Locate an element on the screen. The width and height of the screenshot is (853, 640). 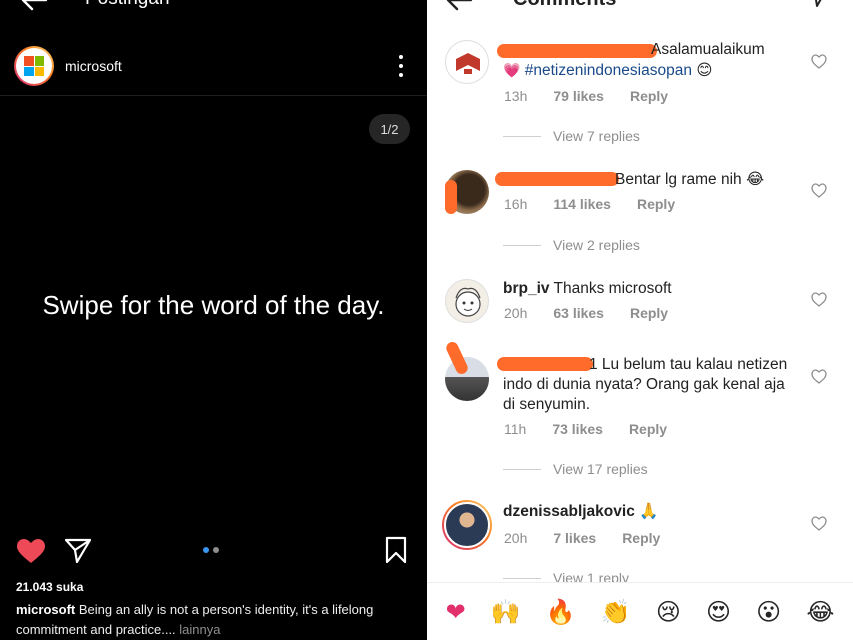
book-logo-icon is located at coordinates (468, 63).